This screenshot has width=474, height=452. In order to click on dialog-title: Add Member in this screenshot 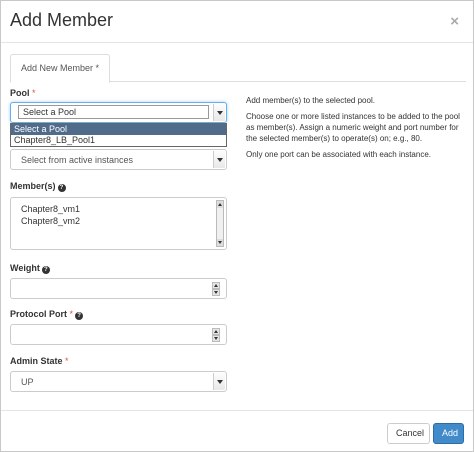, I will do `click(62, 20)`.